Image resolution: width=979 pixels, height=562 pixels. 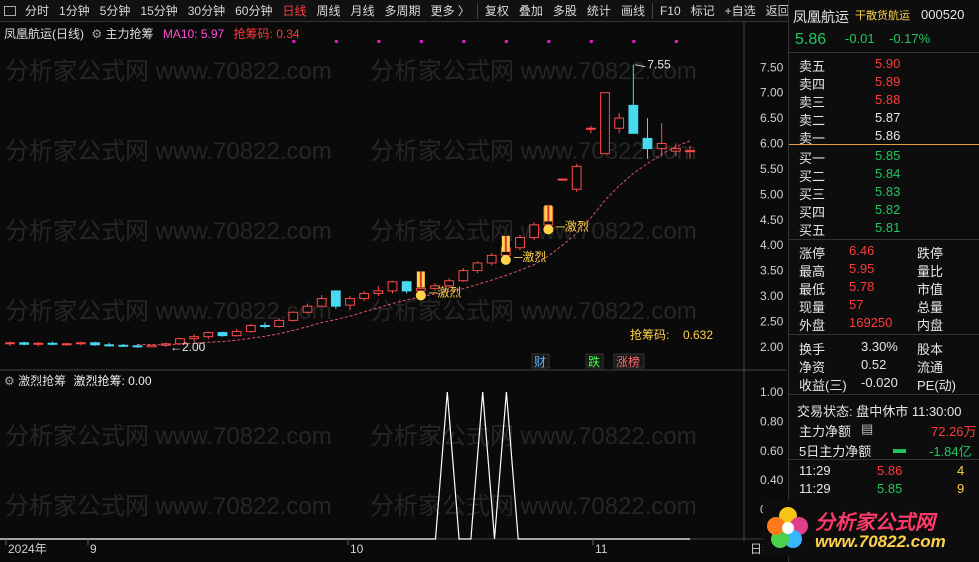 What do you see at coordinates (961, 488) in the screenshot?
I see `tick-volume: 9` at bounding box center [961, 488].